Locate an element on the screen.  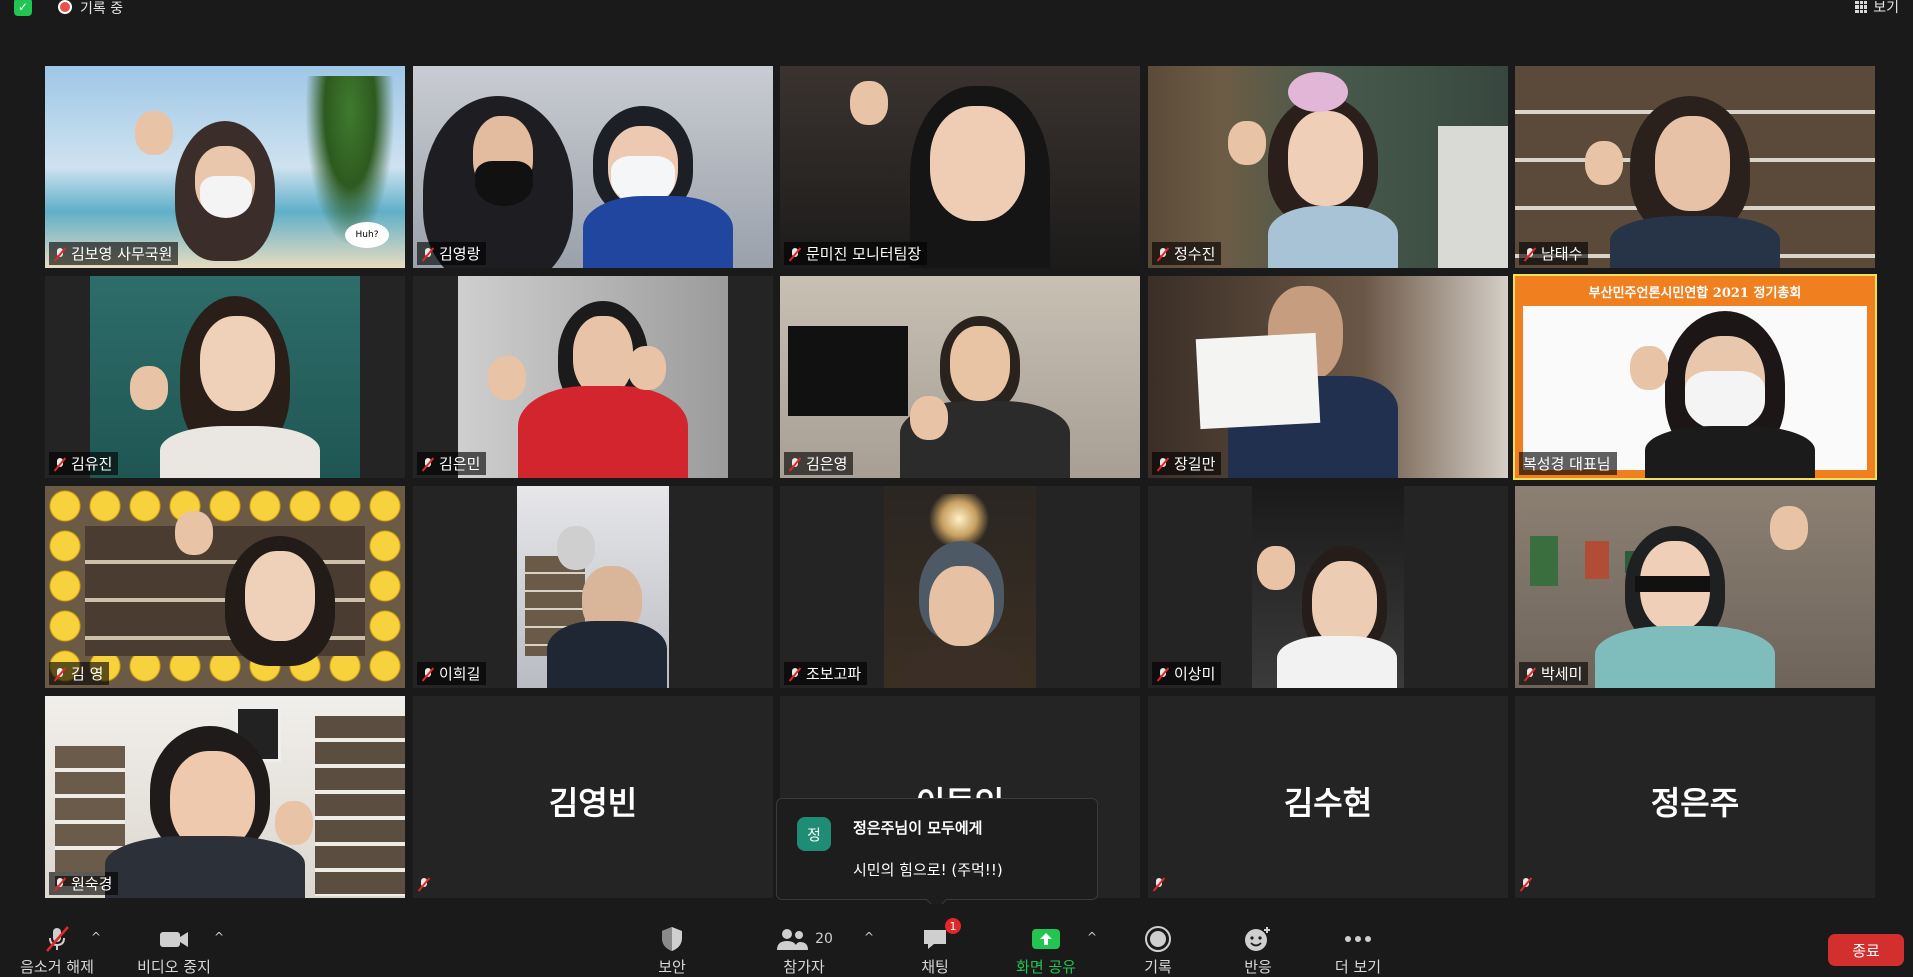
participant-nametag: 남태수 is located at coordinates (1554, 253).